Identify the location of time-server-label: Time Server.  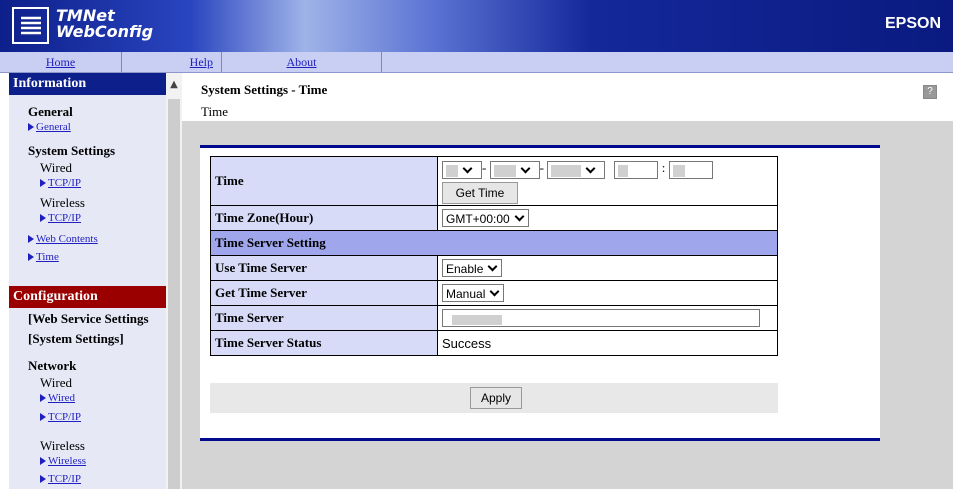
(324, 318).